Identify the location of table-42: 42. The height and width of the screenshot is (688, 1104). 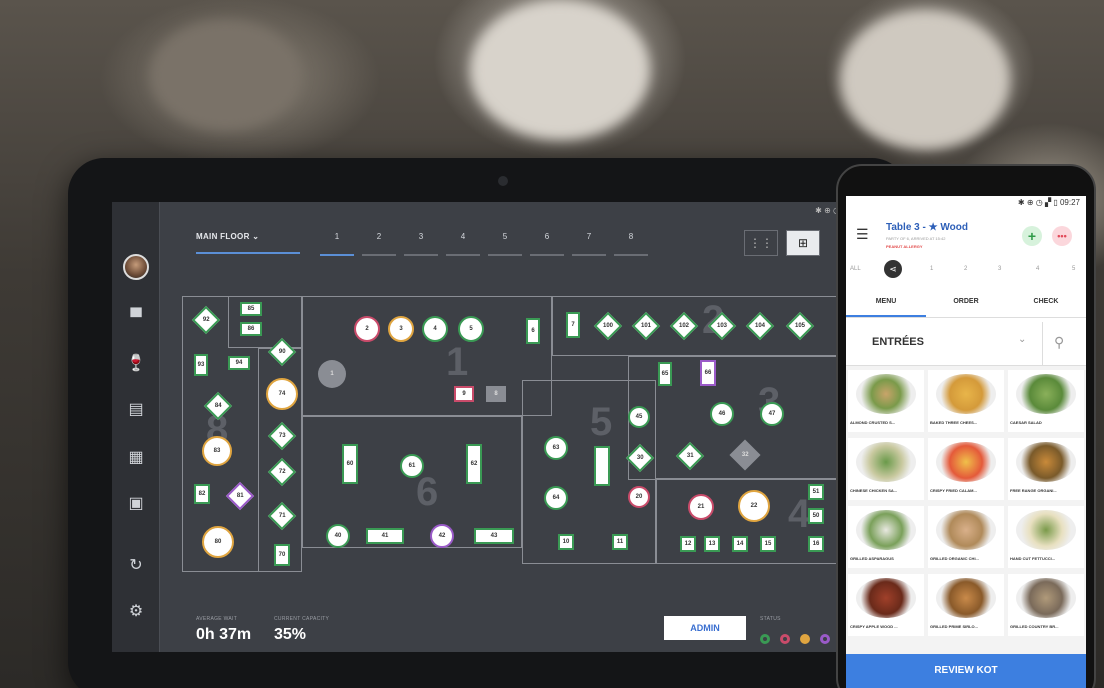
(442, 536).